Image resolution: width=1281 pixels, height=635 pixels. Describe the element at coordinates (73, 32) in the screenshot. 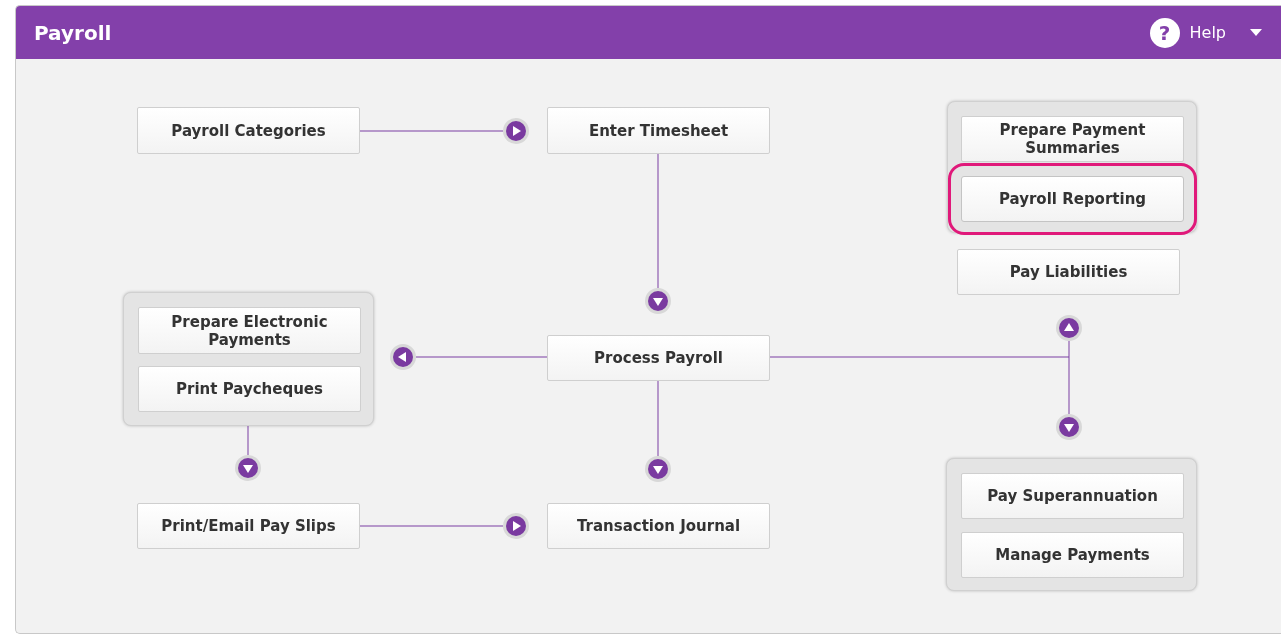

I see `panel-title: Payroll` at that location.